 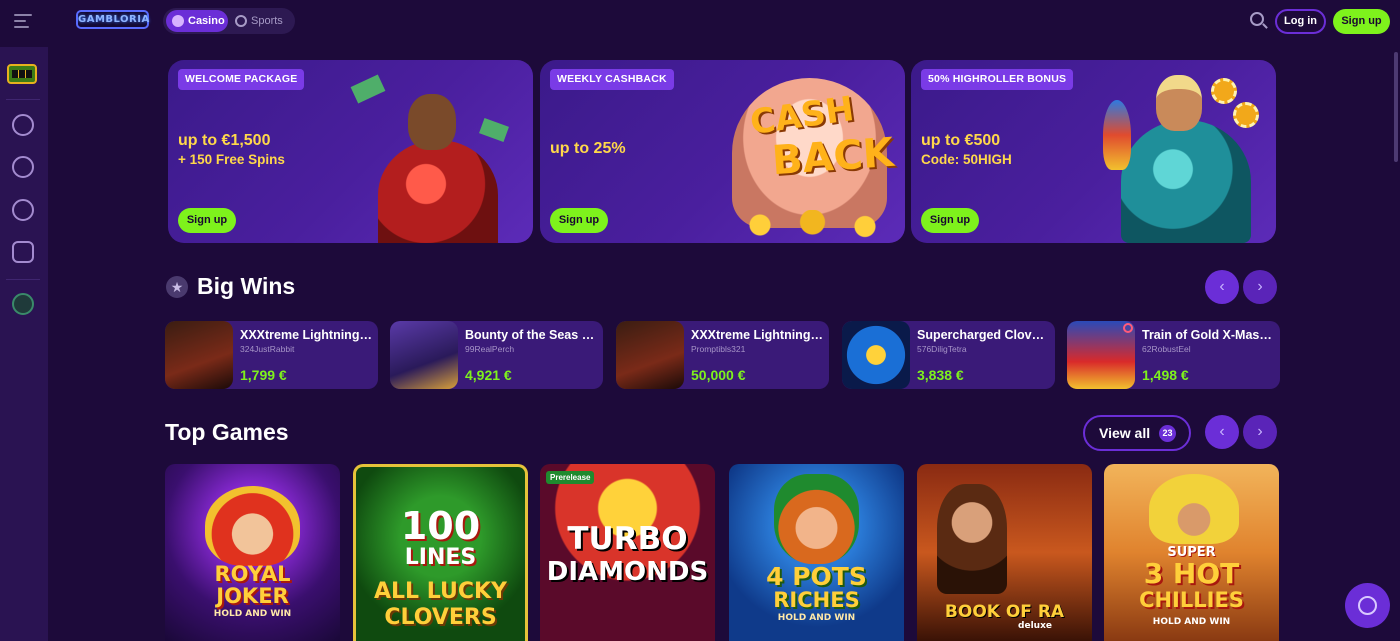 I want to click on promo-headline: up to 25%, so click(x=588, y=148).